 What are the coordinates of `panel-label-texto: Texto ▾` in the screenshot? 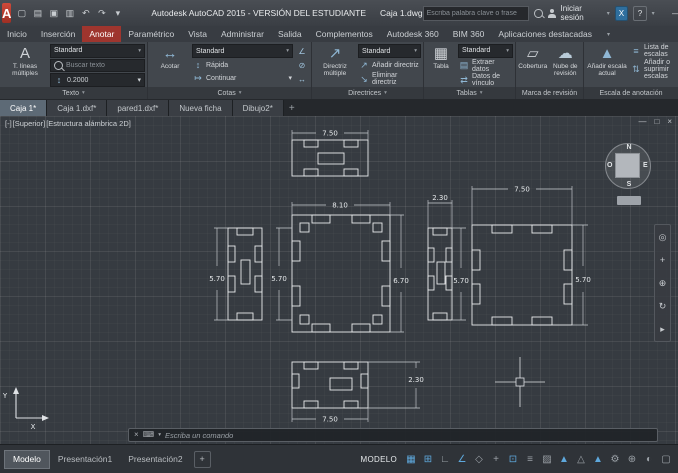 It's located at (73, 93).